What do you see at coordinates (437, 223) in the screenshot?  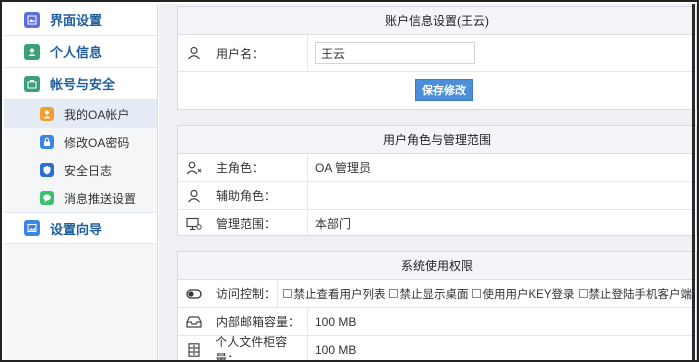 I see `scope-row: 管理范围： 本部门` at bounding box center [437, 223].